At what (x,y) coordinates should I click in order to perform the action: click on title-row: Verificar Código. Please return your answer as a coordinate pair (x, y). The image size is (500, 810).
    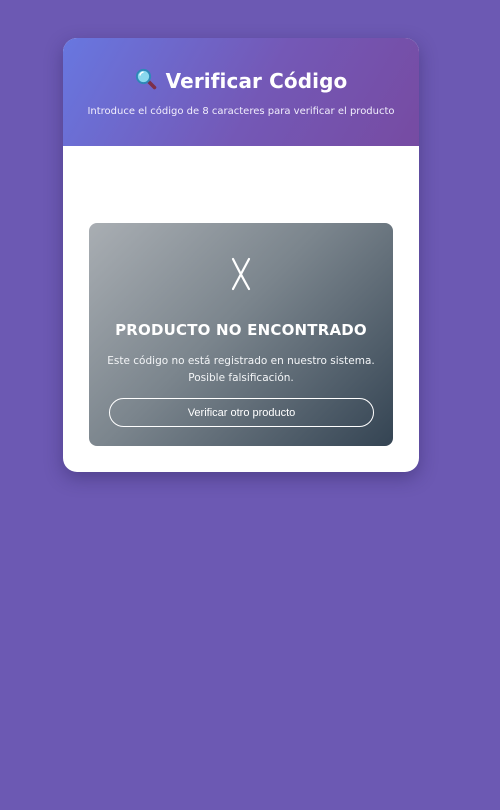
    Looking at the image, I should click on (241, 81).